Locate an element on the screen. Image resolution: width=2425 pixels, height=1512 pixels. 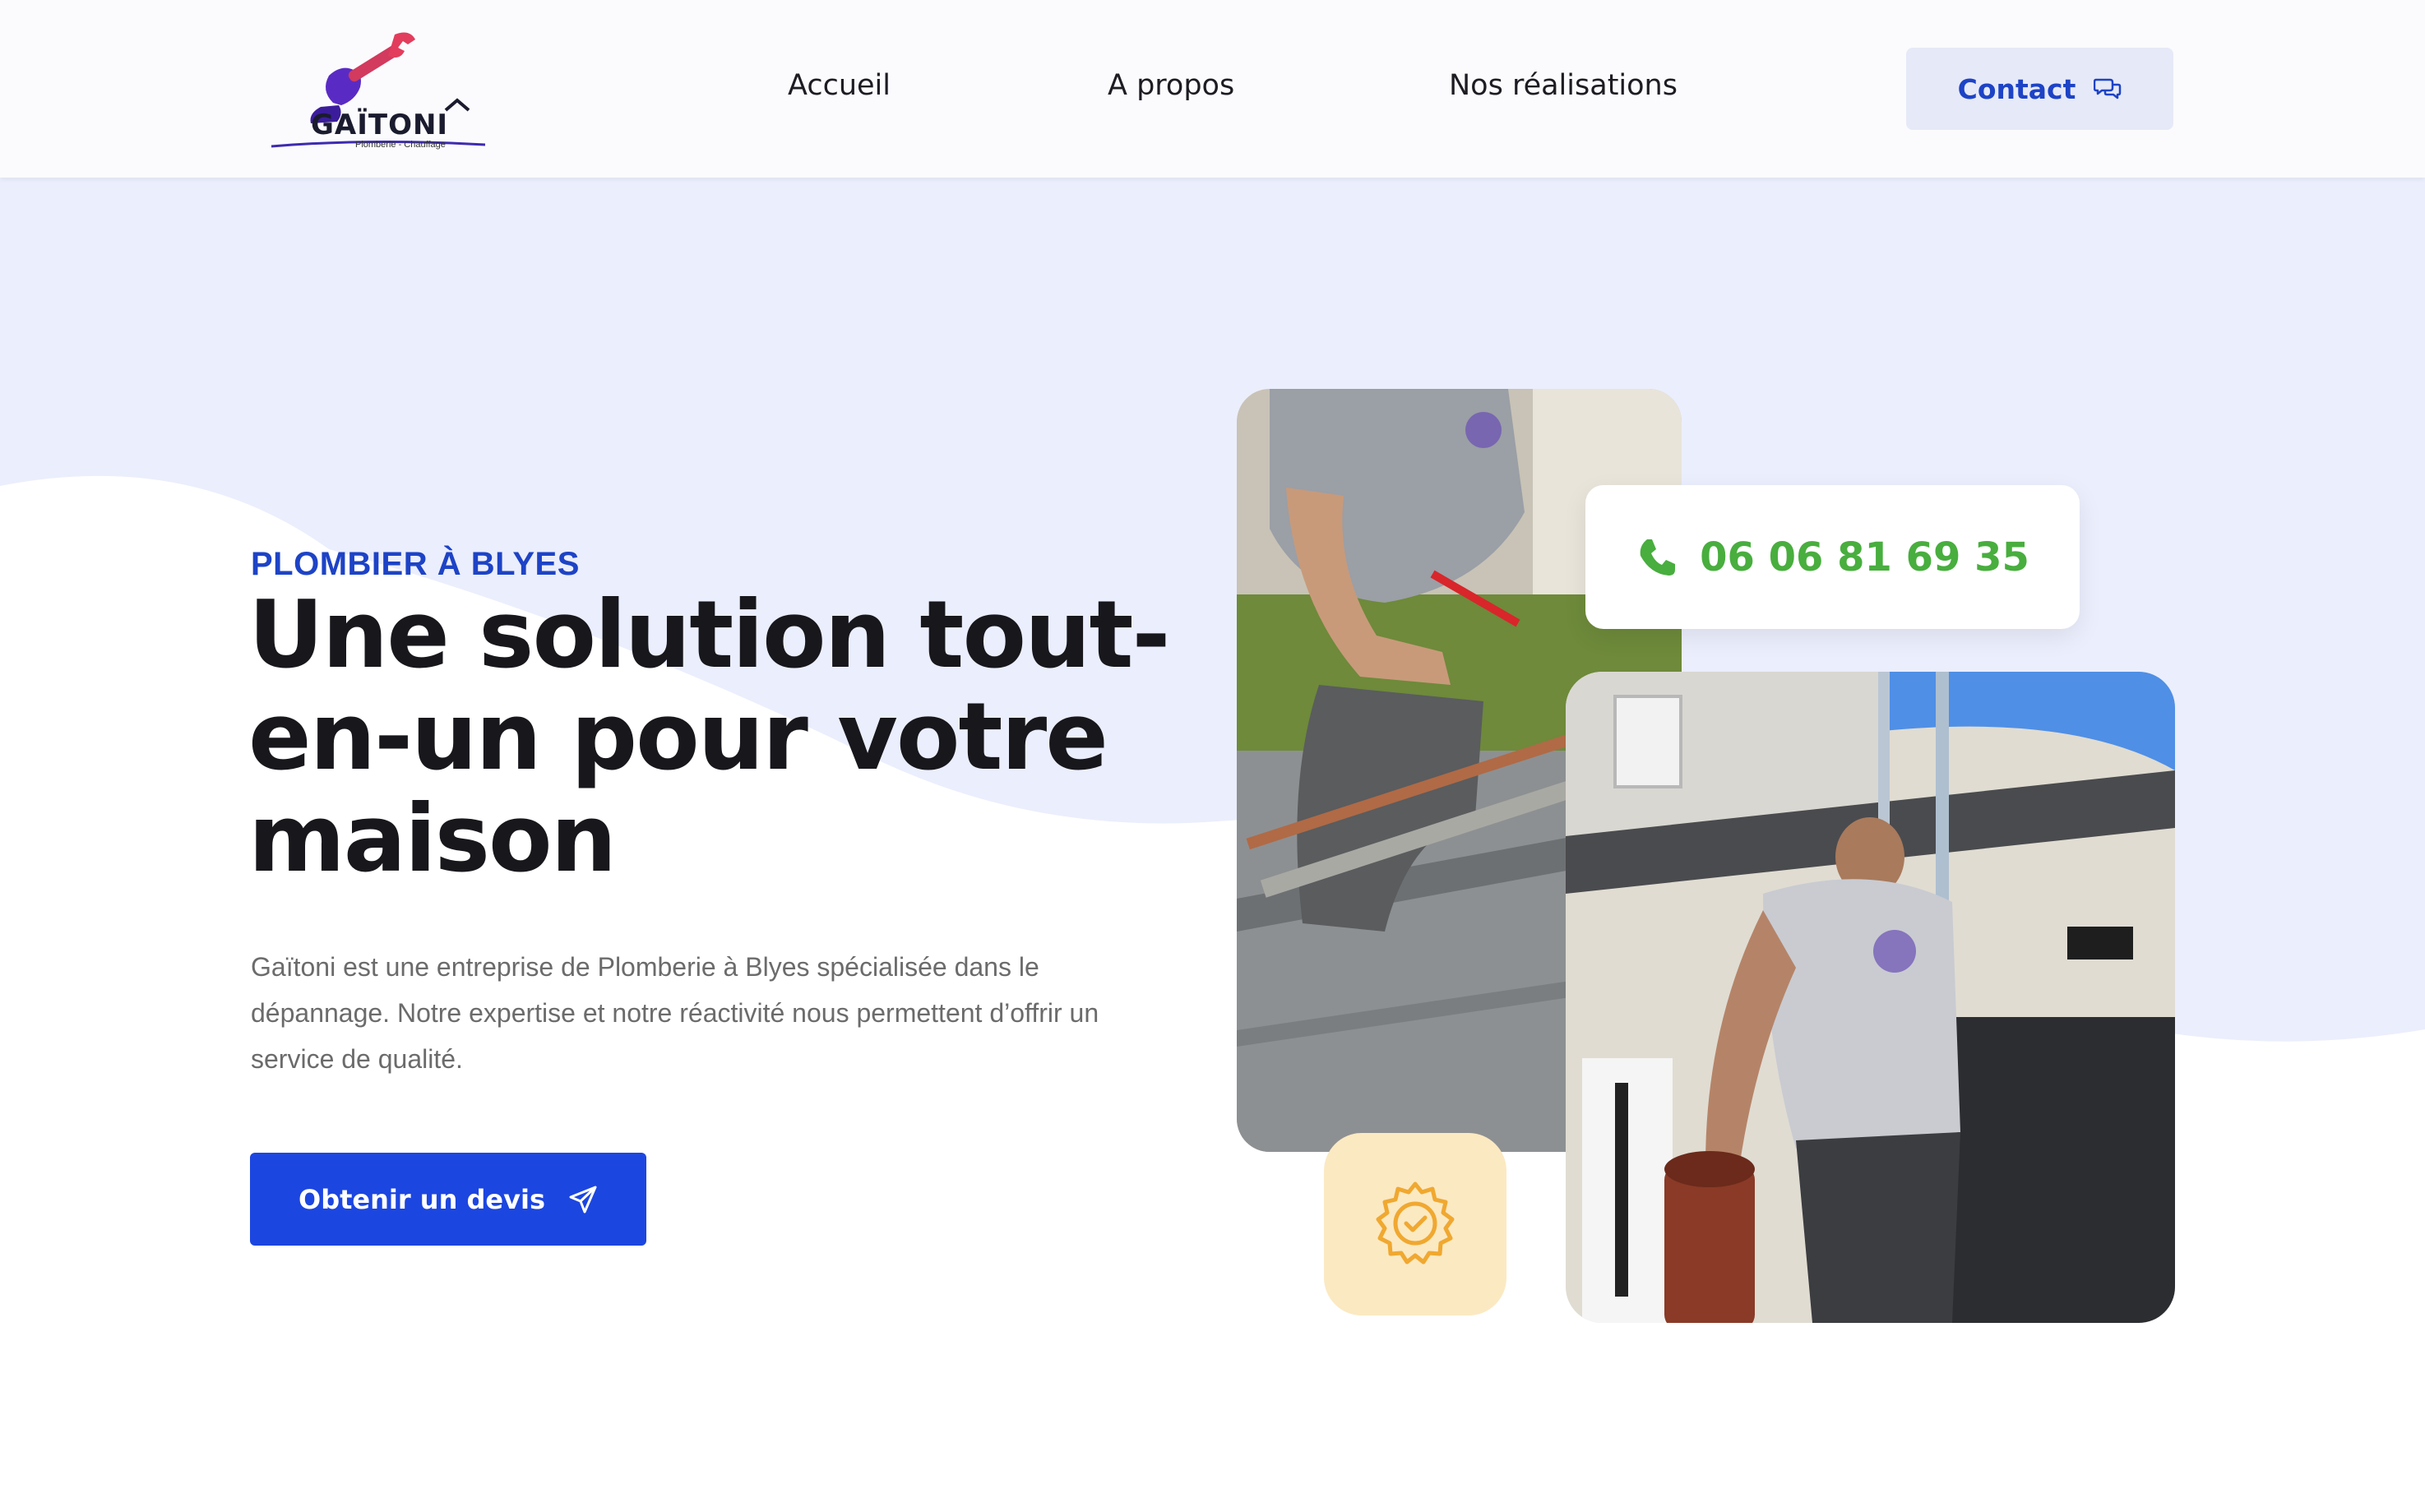
quality-badge-card is located at coordinates (1415, 1224).